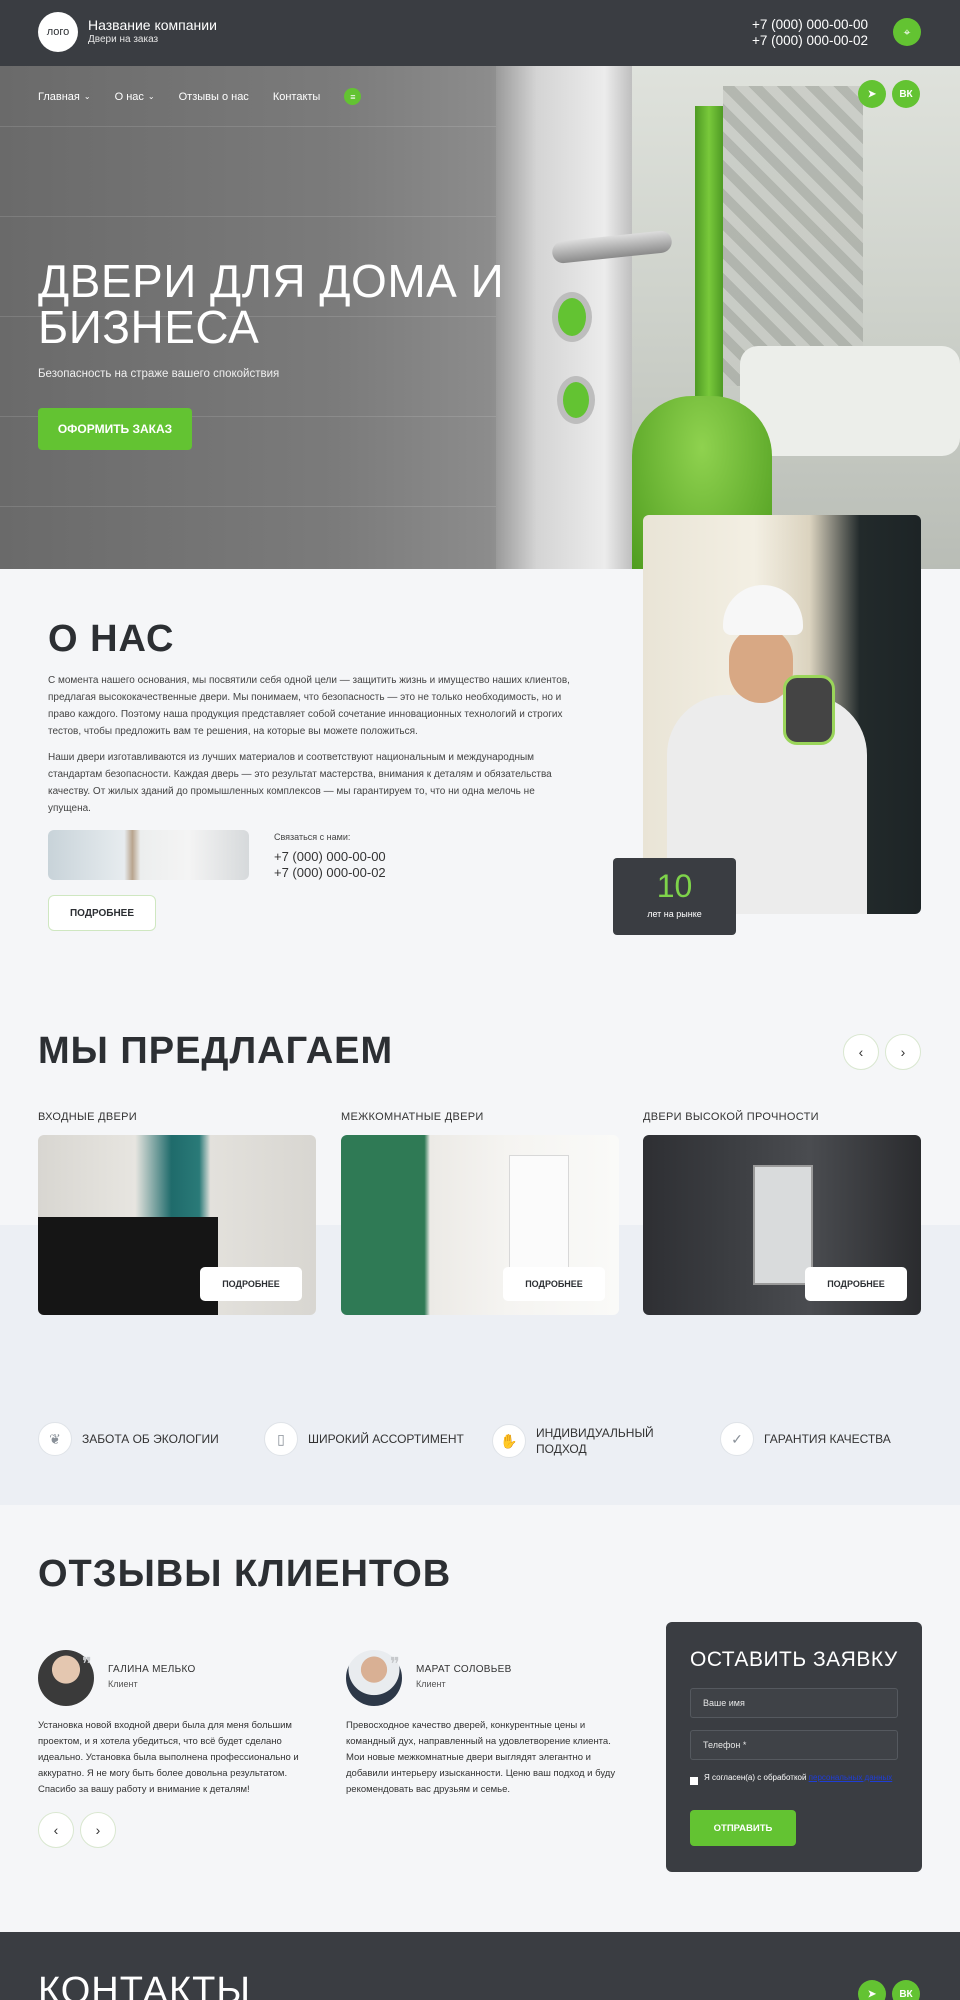  I want to click on nav-item-home: Главная ⌄, so click(64, 97).